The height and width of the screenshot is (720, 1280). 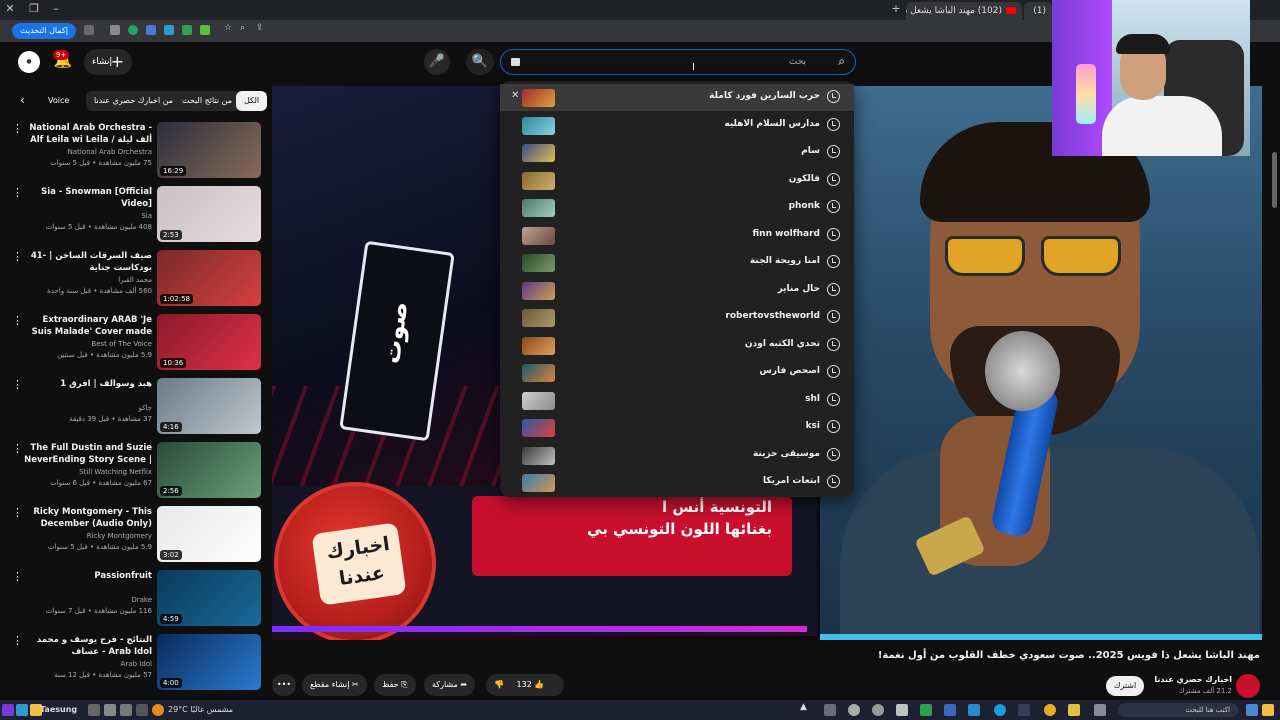 I want to click on channel-name: جاكو, so click(x=87, y=408).